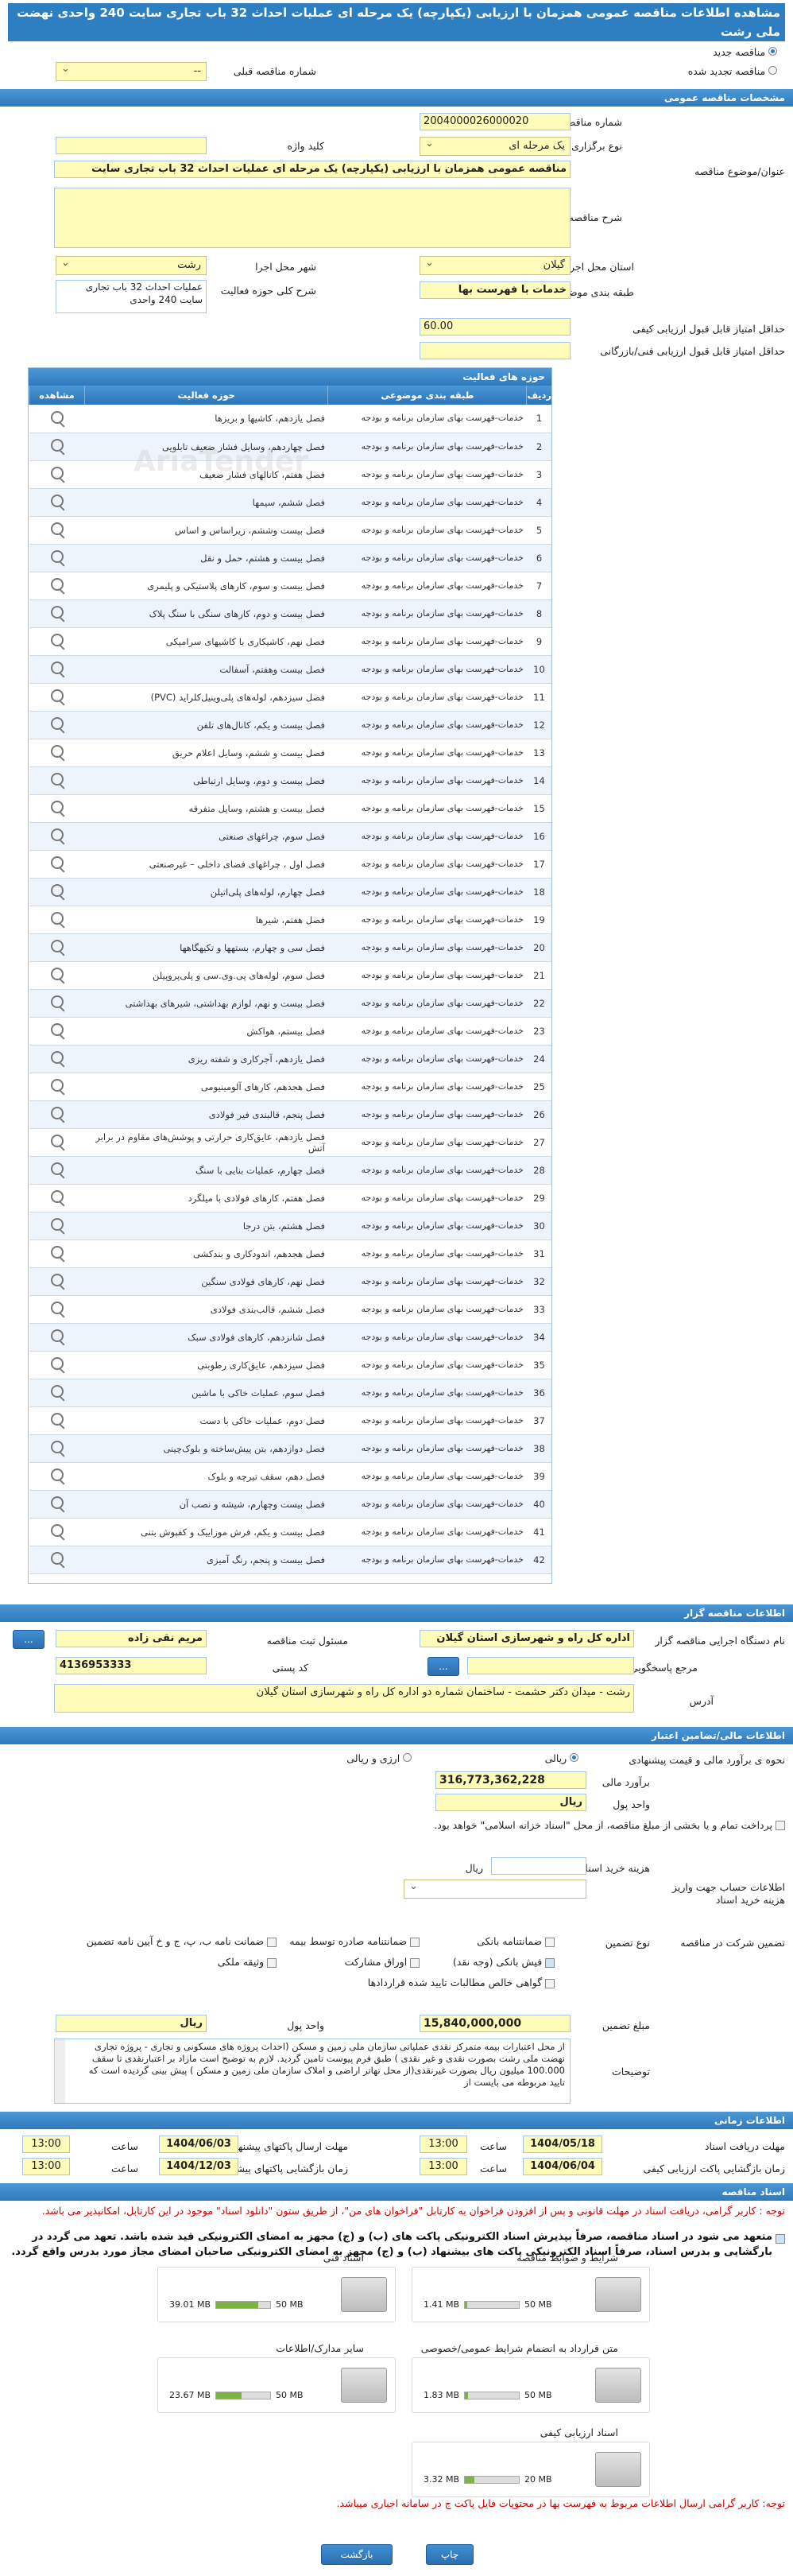  Describe the element at coordinates (272, 1942) in the screenshot. I see `g-cheque-check` at that location.